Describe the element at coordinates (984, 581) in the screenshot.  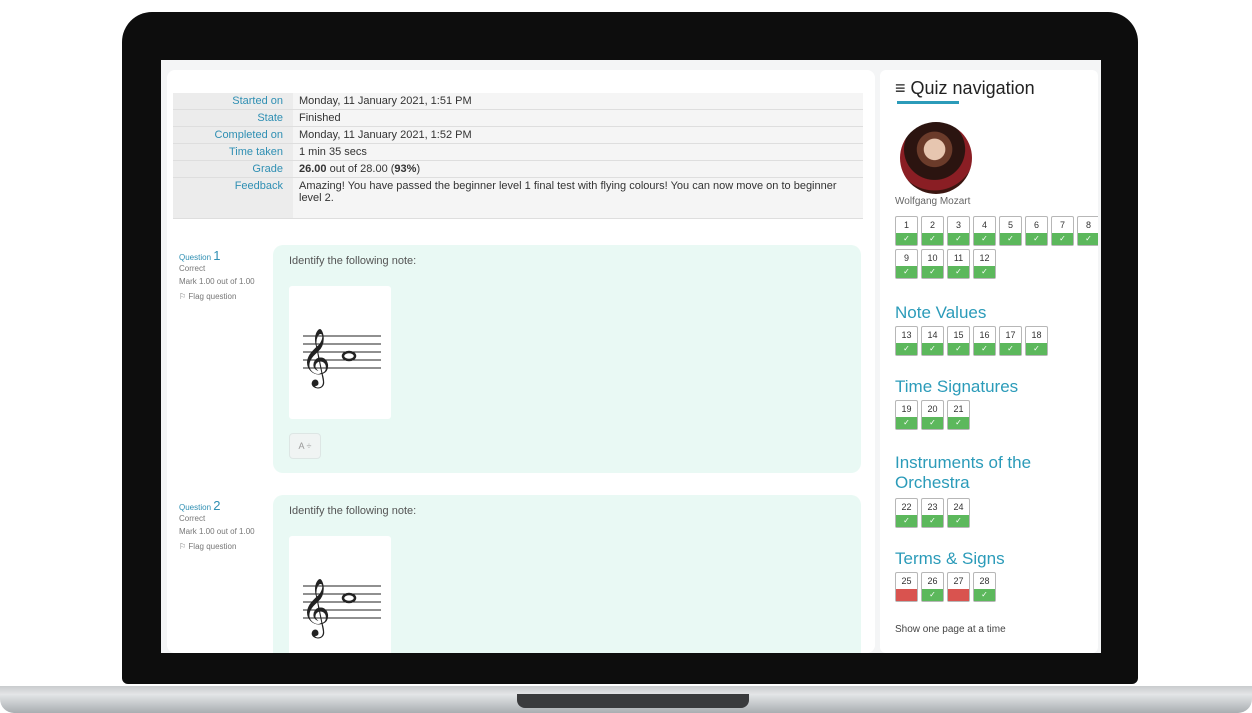
I see `question-nav-number: 28` at that location.